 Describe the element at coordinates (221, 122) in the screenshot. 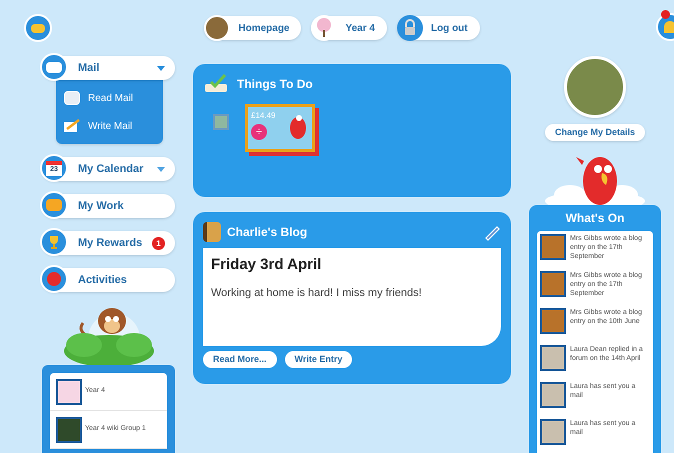

I see `task-thumbnail` at that location.